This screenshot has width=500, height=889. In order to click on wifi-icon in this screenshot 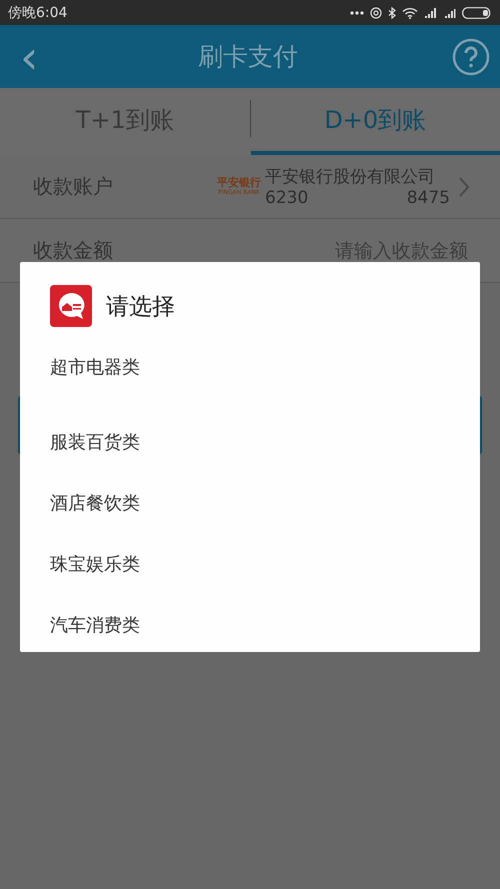, I will do `click(410, 12)`.